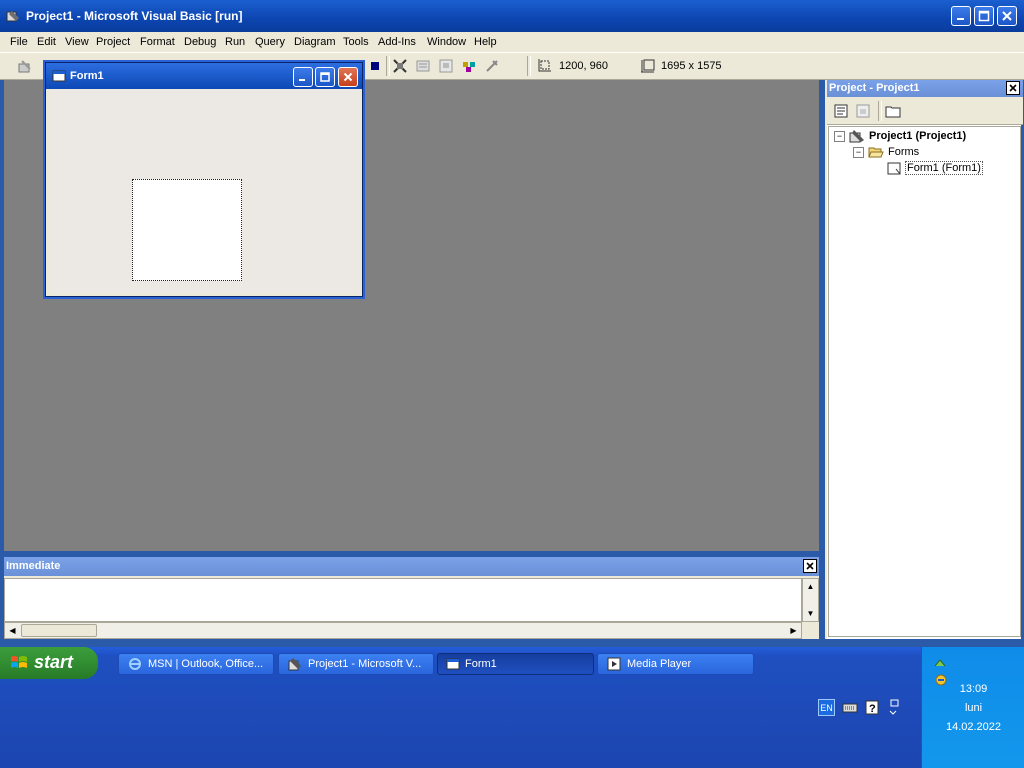  I want to click on project-explorer-toolbar, so click(925, 111).